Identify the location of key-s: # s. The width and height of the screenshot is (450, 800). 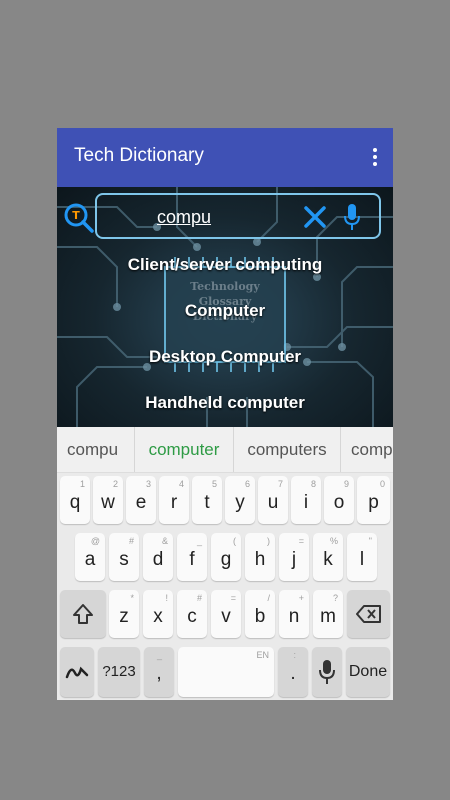
(124, 557).